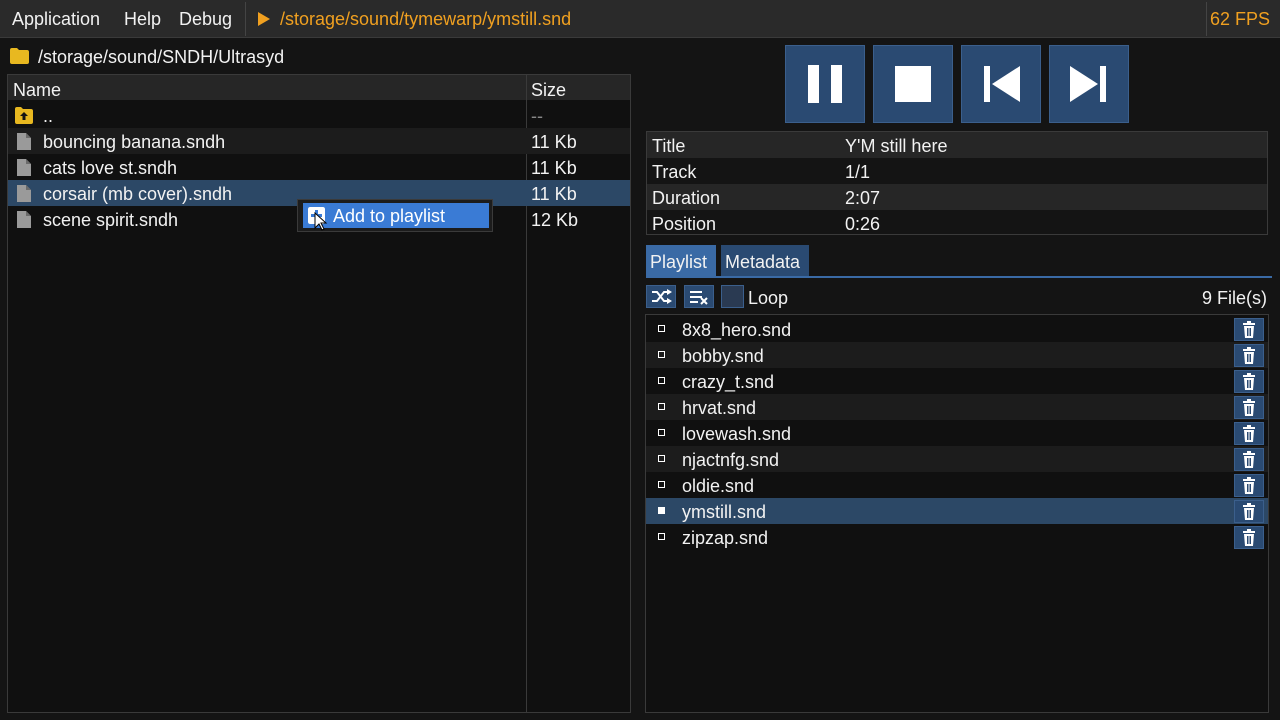 The height and width of the screenshot is (720, 1280). What do you see at coordinates (319, 167) in the screenshot?
I see `file-row: cats love st.sndh 11 Kb` at bounding box center [319, 167].